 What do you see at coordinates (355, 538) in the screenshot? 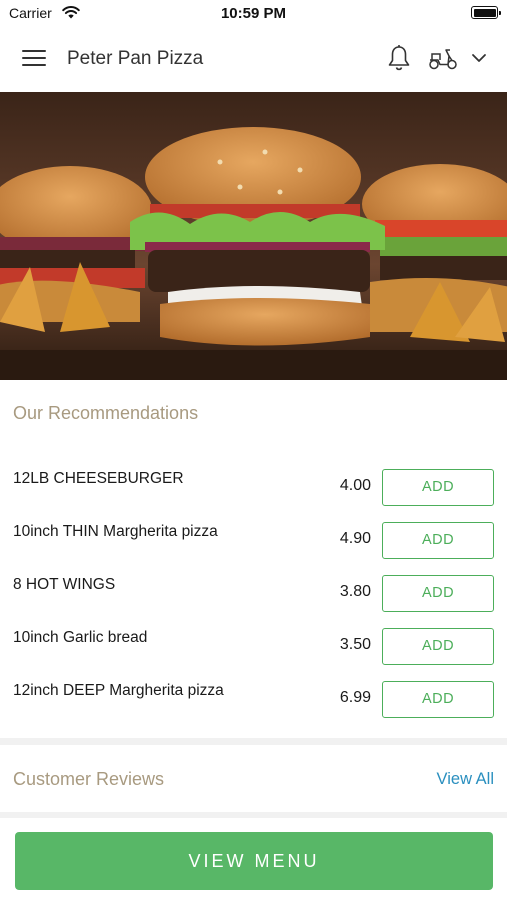
I see `item-price: 4.90` at bounding box center [355, 538].